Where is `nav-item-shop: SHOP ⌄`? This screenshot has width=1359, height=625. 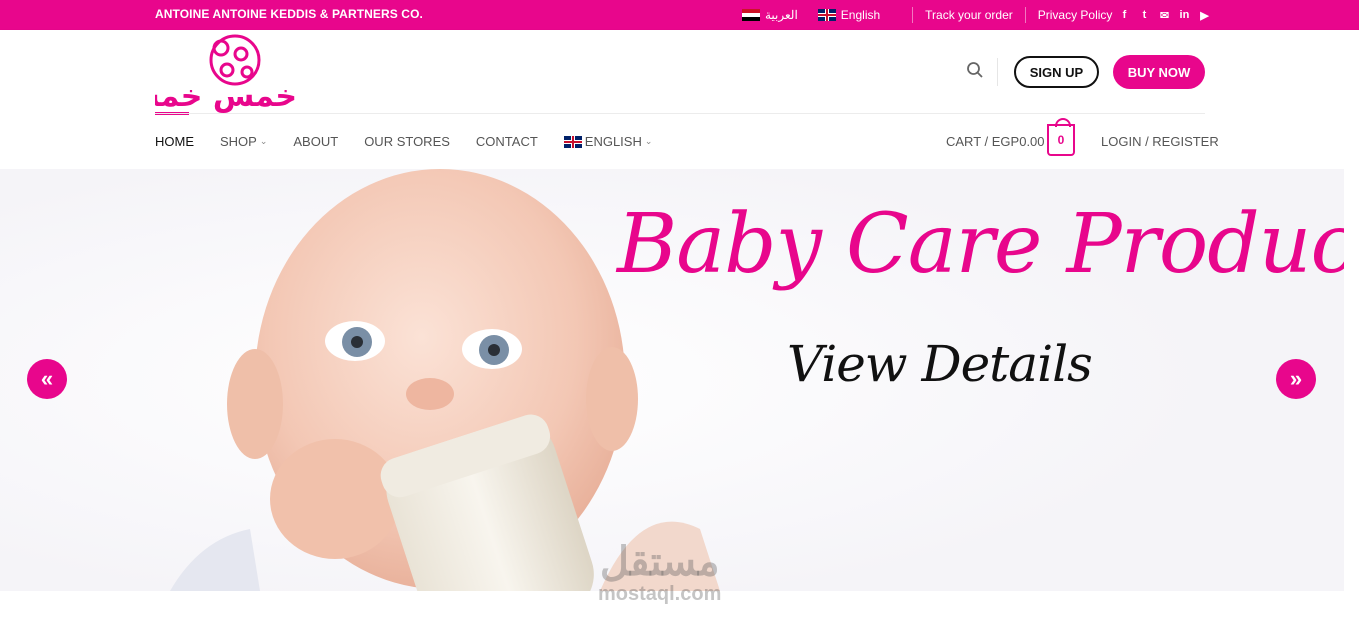
nav-item-shop: SHOP ⌄ is located at coordinates (243, 141).